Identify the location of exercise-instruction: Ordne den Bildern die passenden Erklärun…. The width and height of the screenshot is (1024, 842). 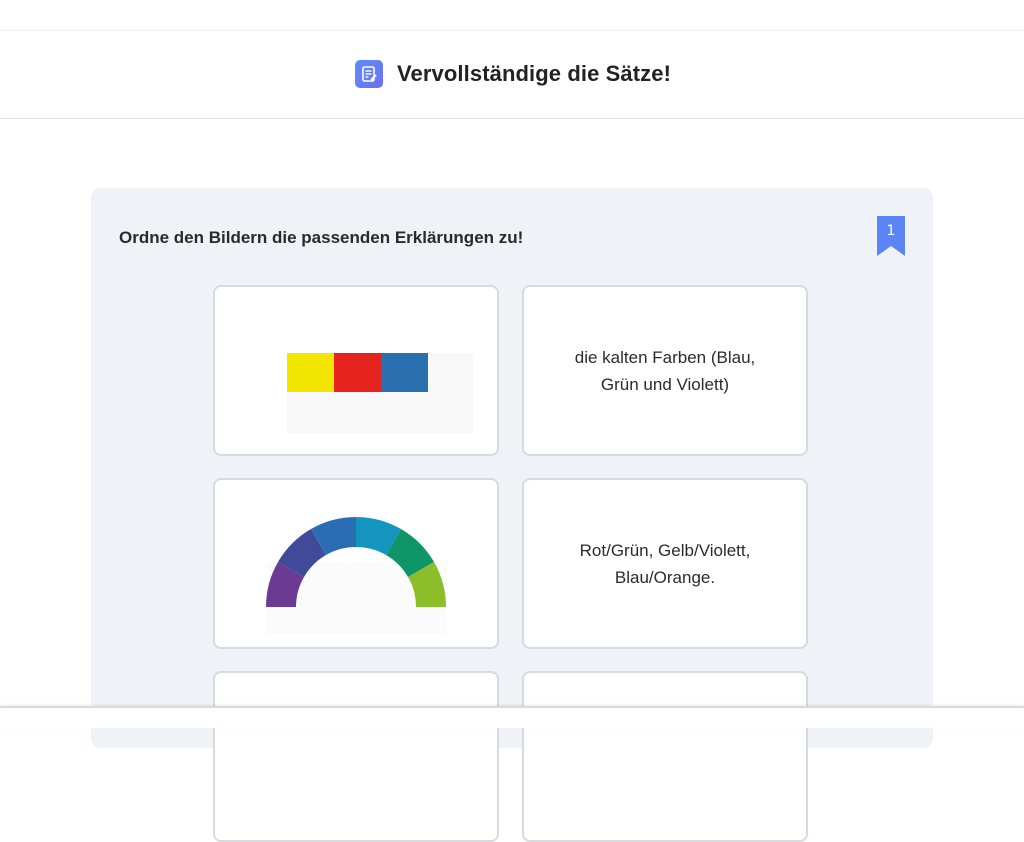
(321, 237).